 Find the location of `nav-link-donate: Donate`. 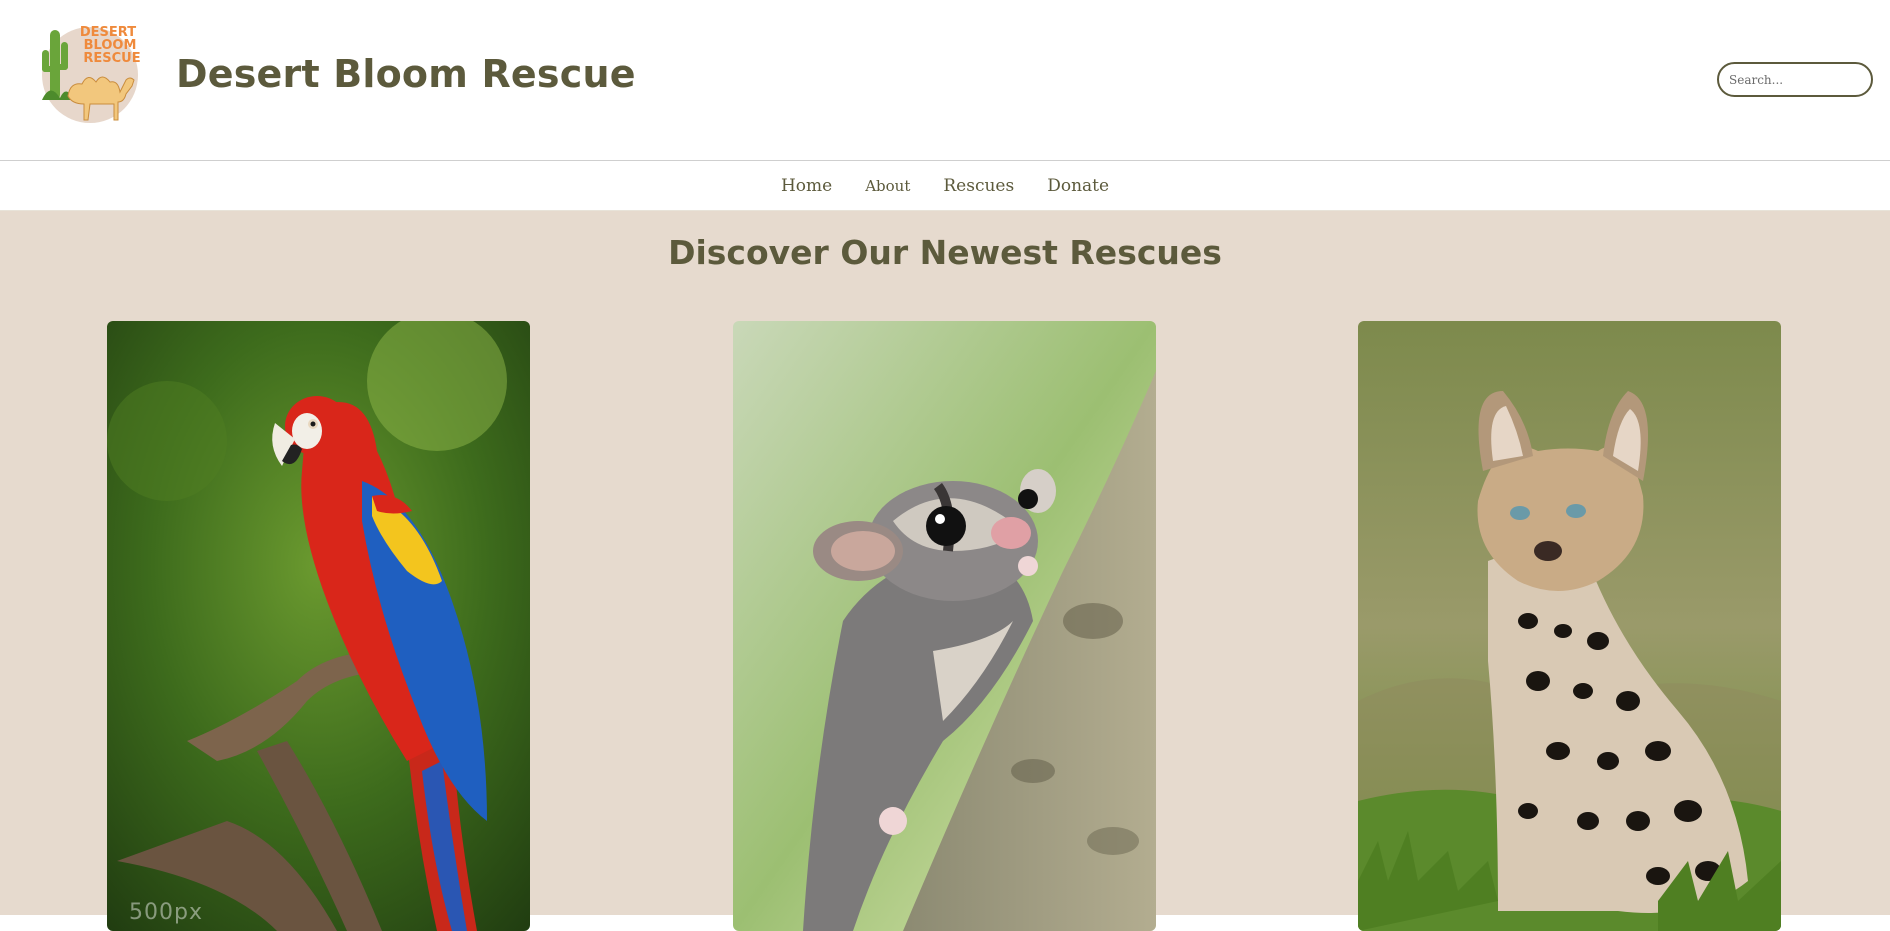

nav-link-donate: Donate is located at coordinates (1078, 186).